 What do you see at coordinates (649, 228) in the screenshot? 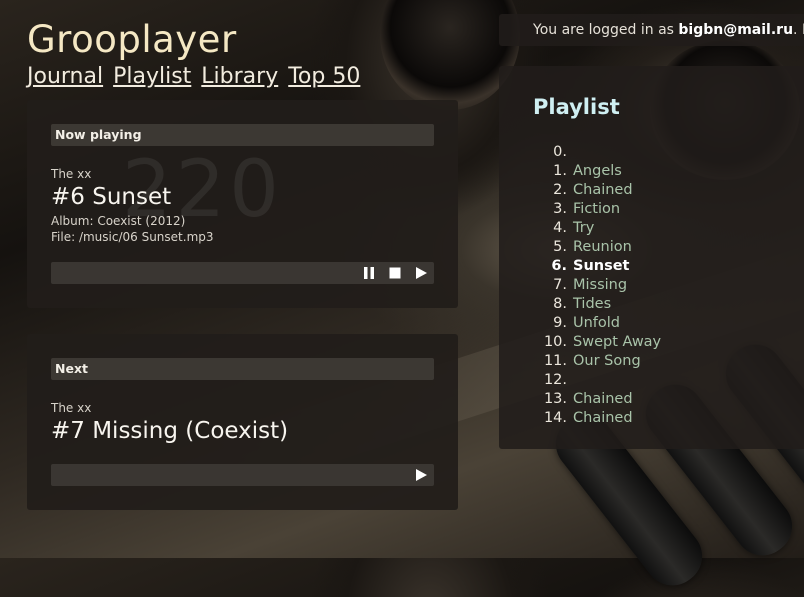
I see `playlist-item: 4. Try` at bounding box center [649, 228].